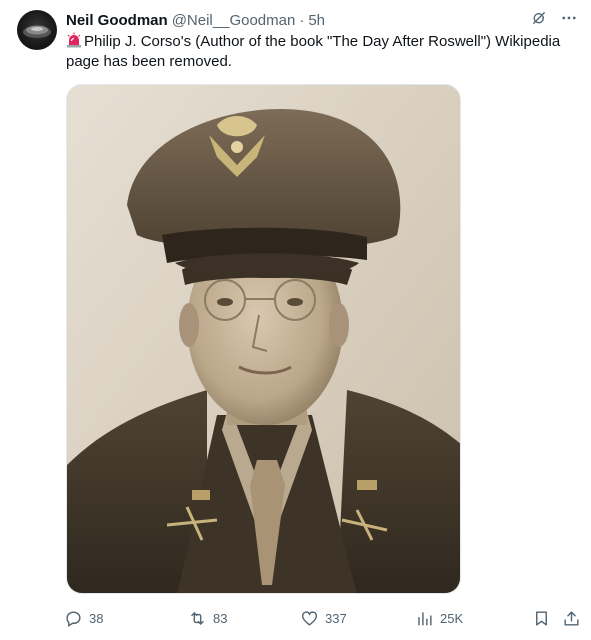 The height and width of the screenshot is (640, 591). Describe the element at coordinates (554, 18) in the screenshot. I see `tweet-top-actions` at that location.